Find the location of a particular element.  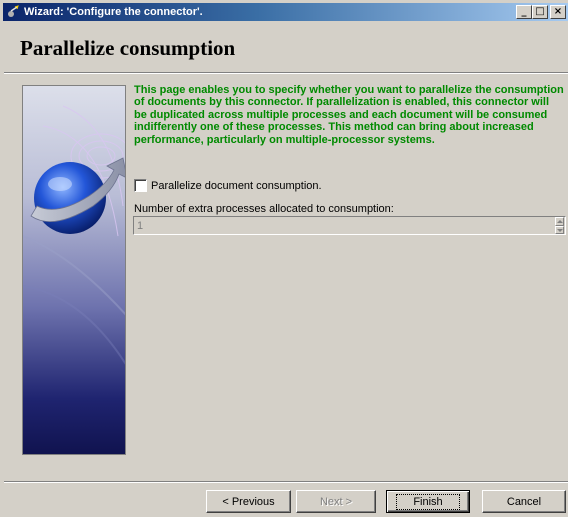

previous-button: < Previous is located at coordinates (248, 501).